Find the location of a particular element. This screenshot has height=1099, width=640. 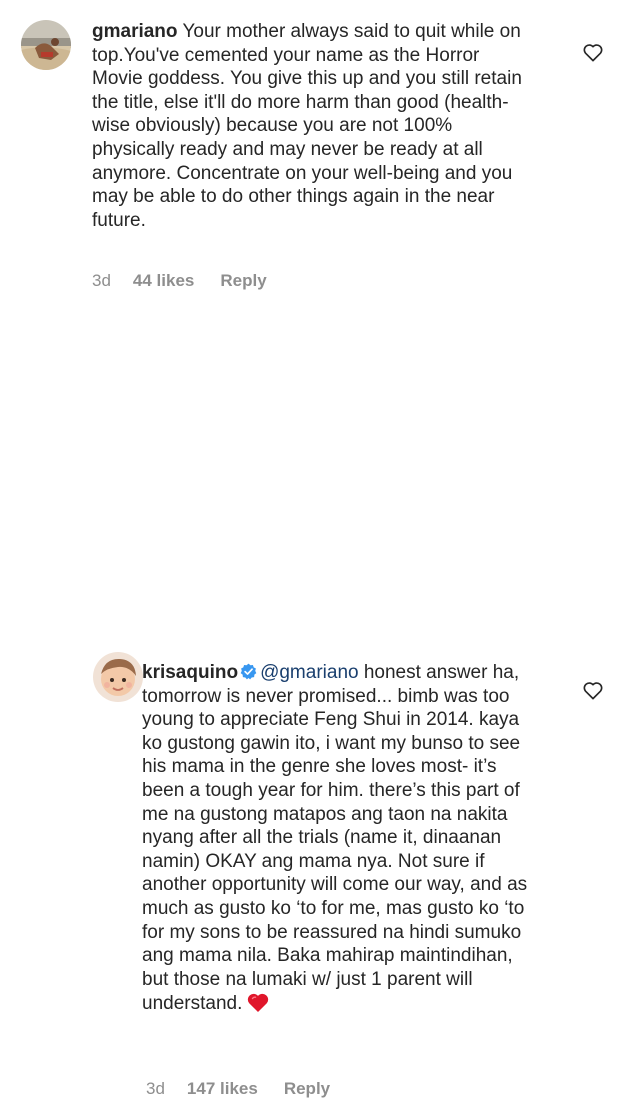

verified-badge-icon is located at coordinates (248, 671).